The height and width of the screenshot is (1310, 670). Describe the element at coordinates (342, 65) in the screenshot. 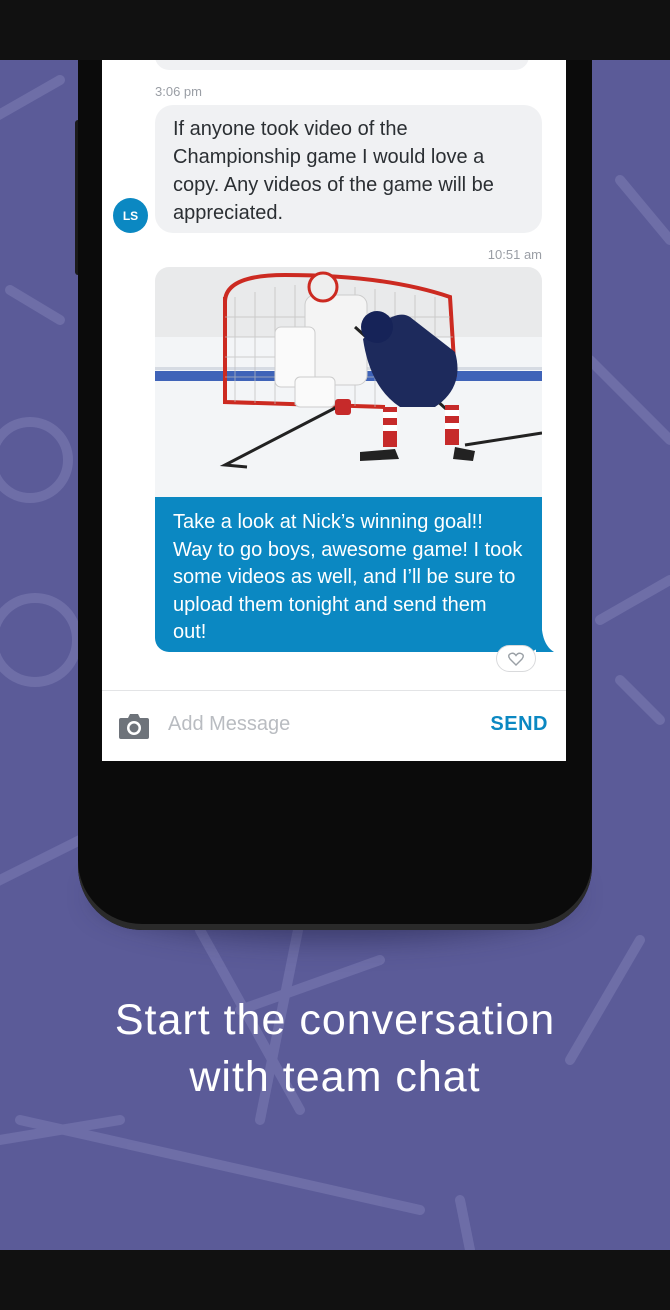

I see `previous-message-bubble` at that location.